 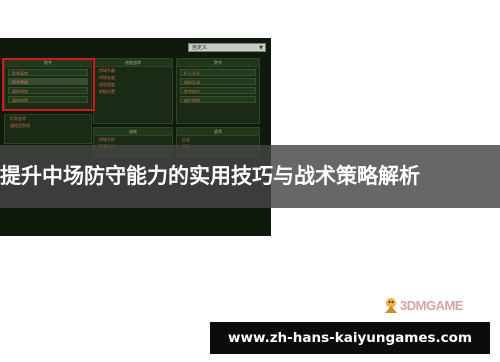 I want to click on panel-defense-2: 防守 盯人方式 逼抢区域 防守站位 越位陷阱, so click(x=218, y=91).